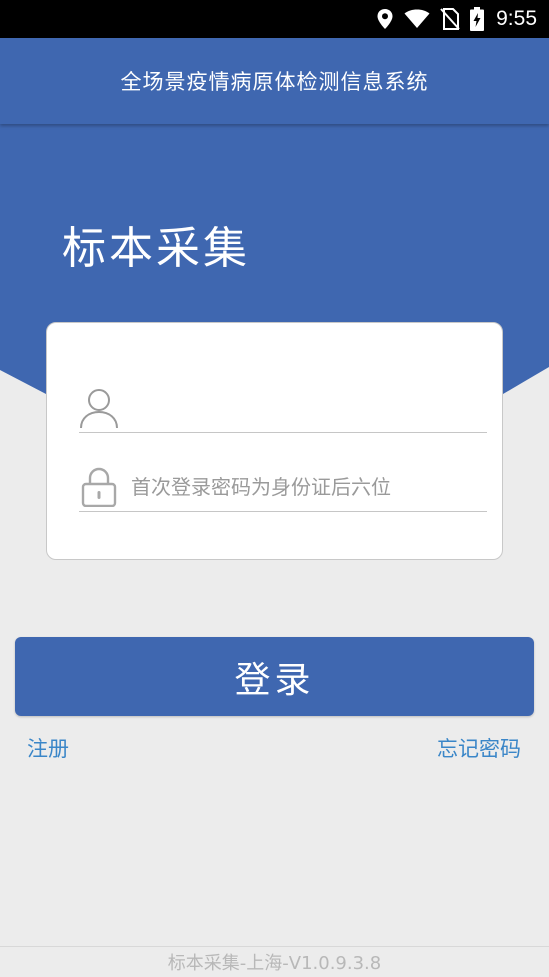  What do you see at coordinates (99, 408) in the screenshot?
I see `user-icon` at bounding box center [99, 408].